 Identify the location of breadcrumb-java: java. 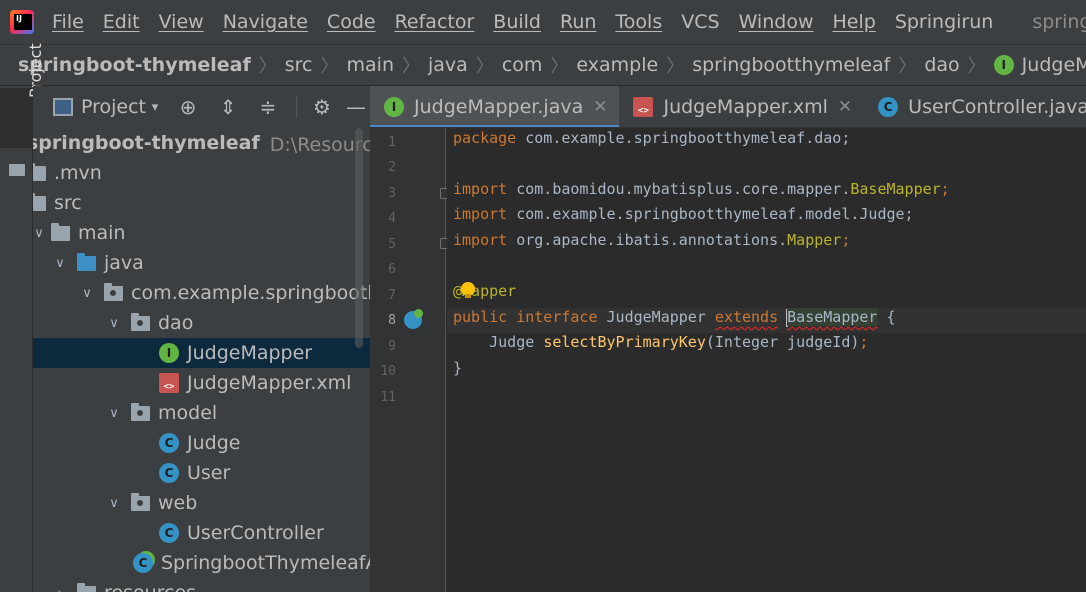
(448, 65).